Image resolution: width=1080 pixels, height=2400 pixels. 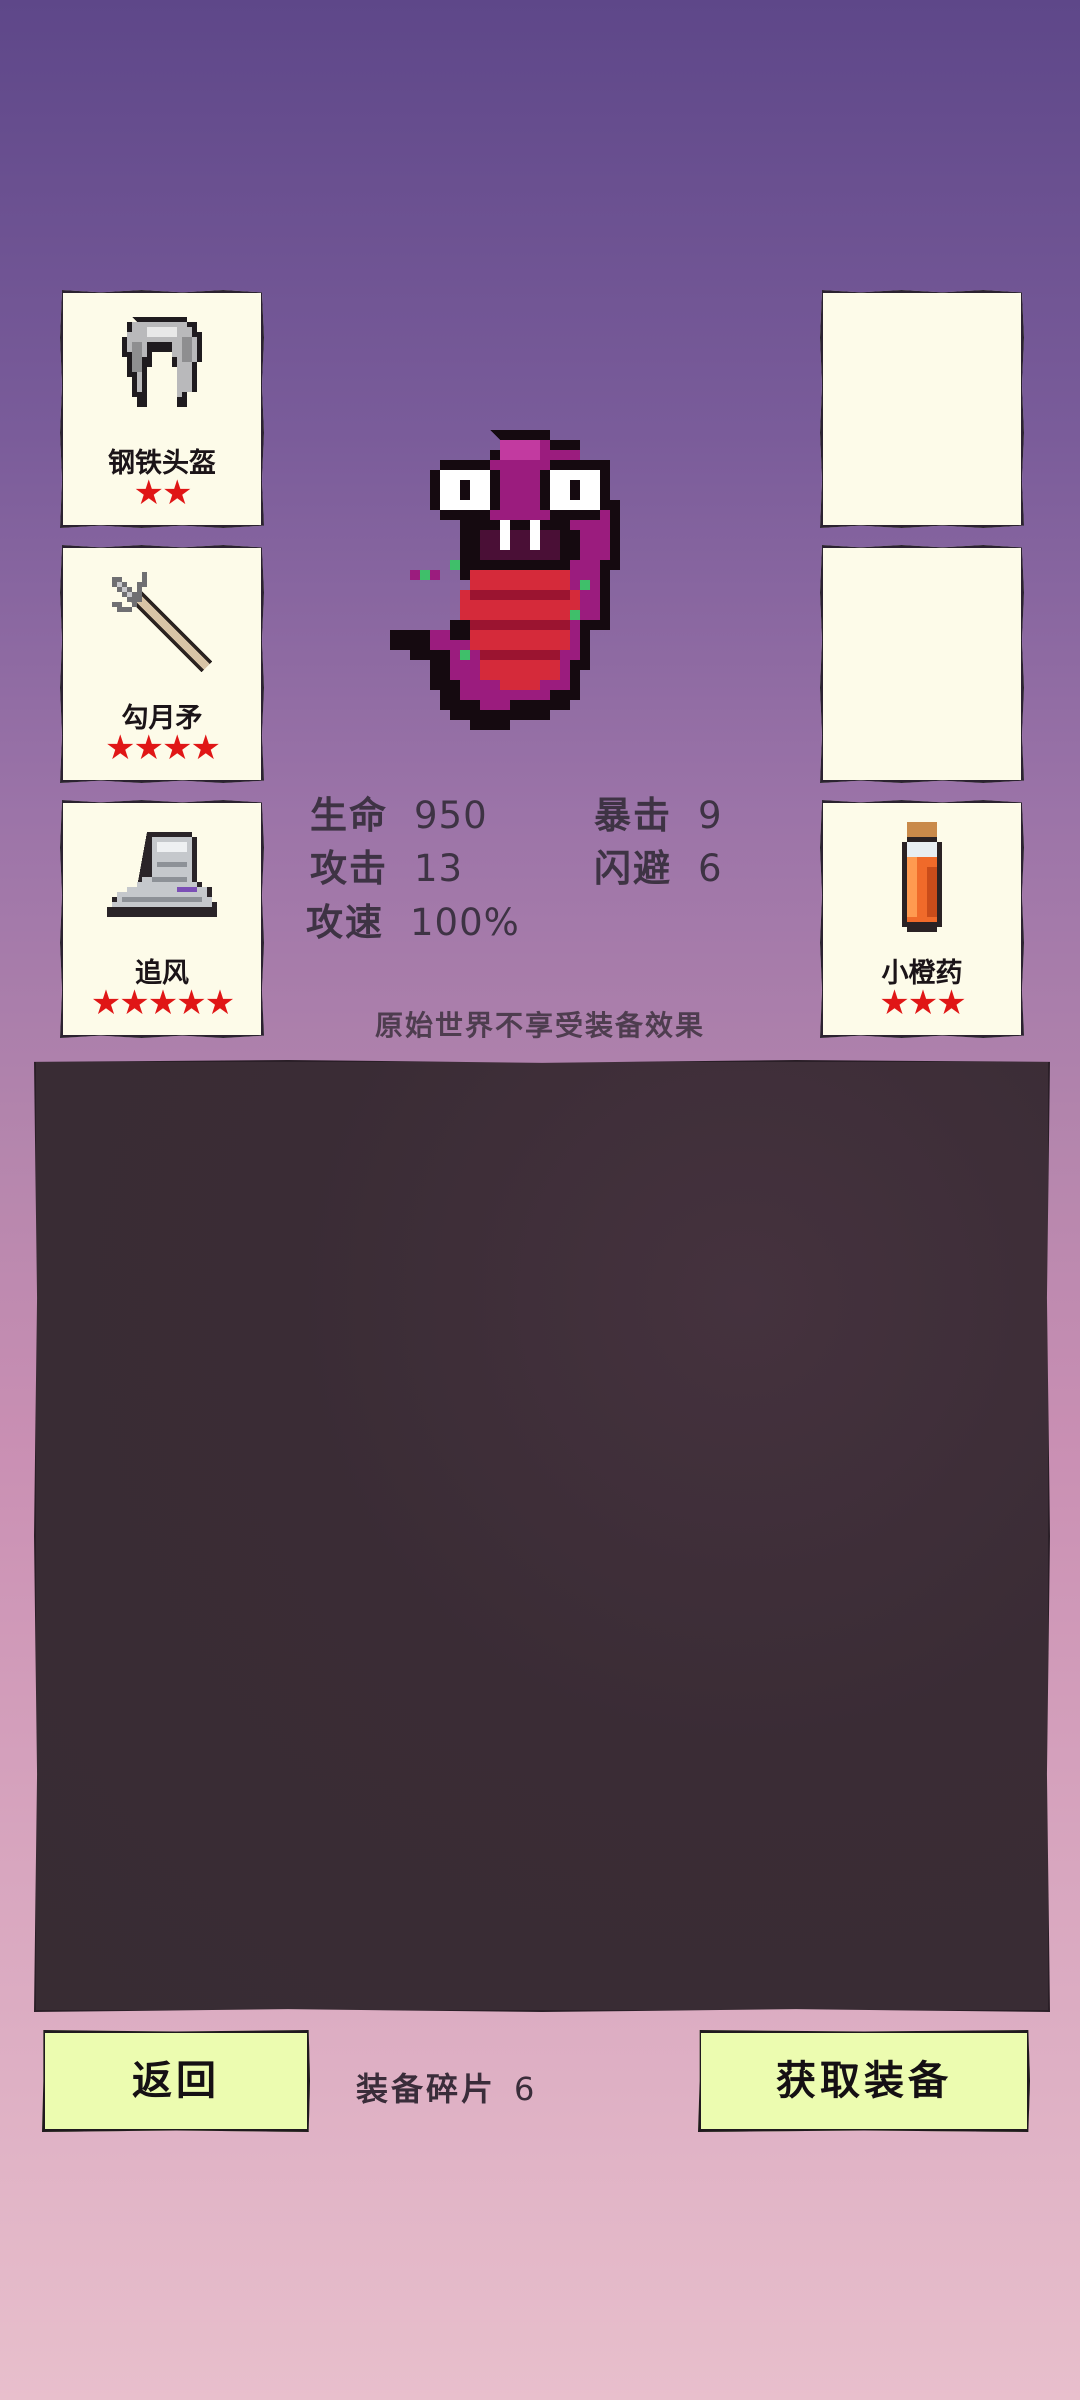 I want to click on serpent-monster-sprite, so click(x=520, y=585).